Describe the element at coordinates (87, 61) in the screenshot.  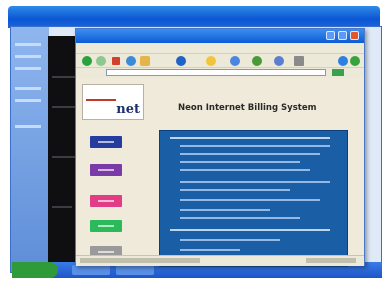
I see `back-icon` at that location.